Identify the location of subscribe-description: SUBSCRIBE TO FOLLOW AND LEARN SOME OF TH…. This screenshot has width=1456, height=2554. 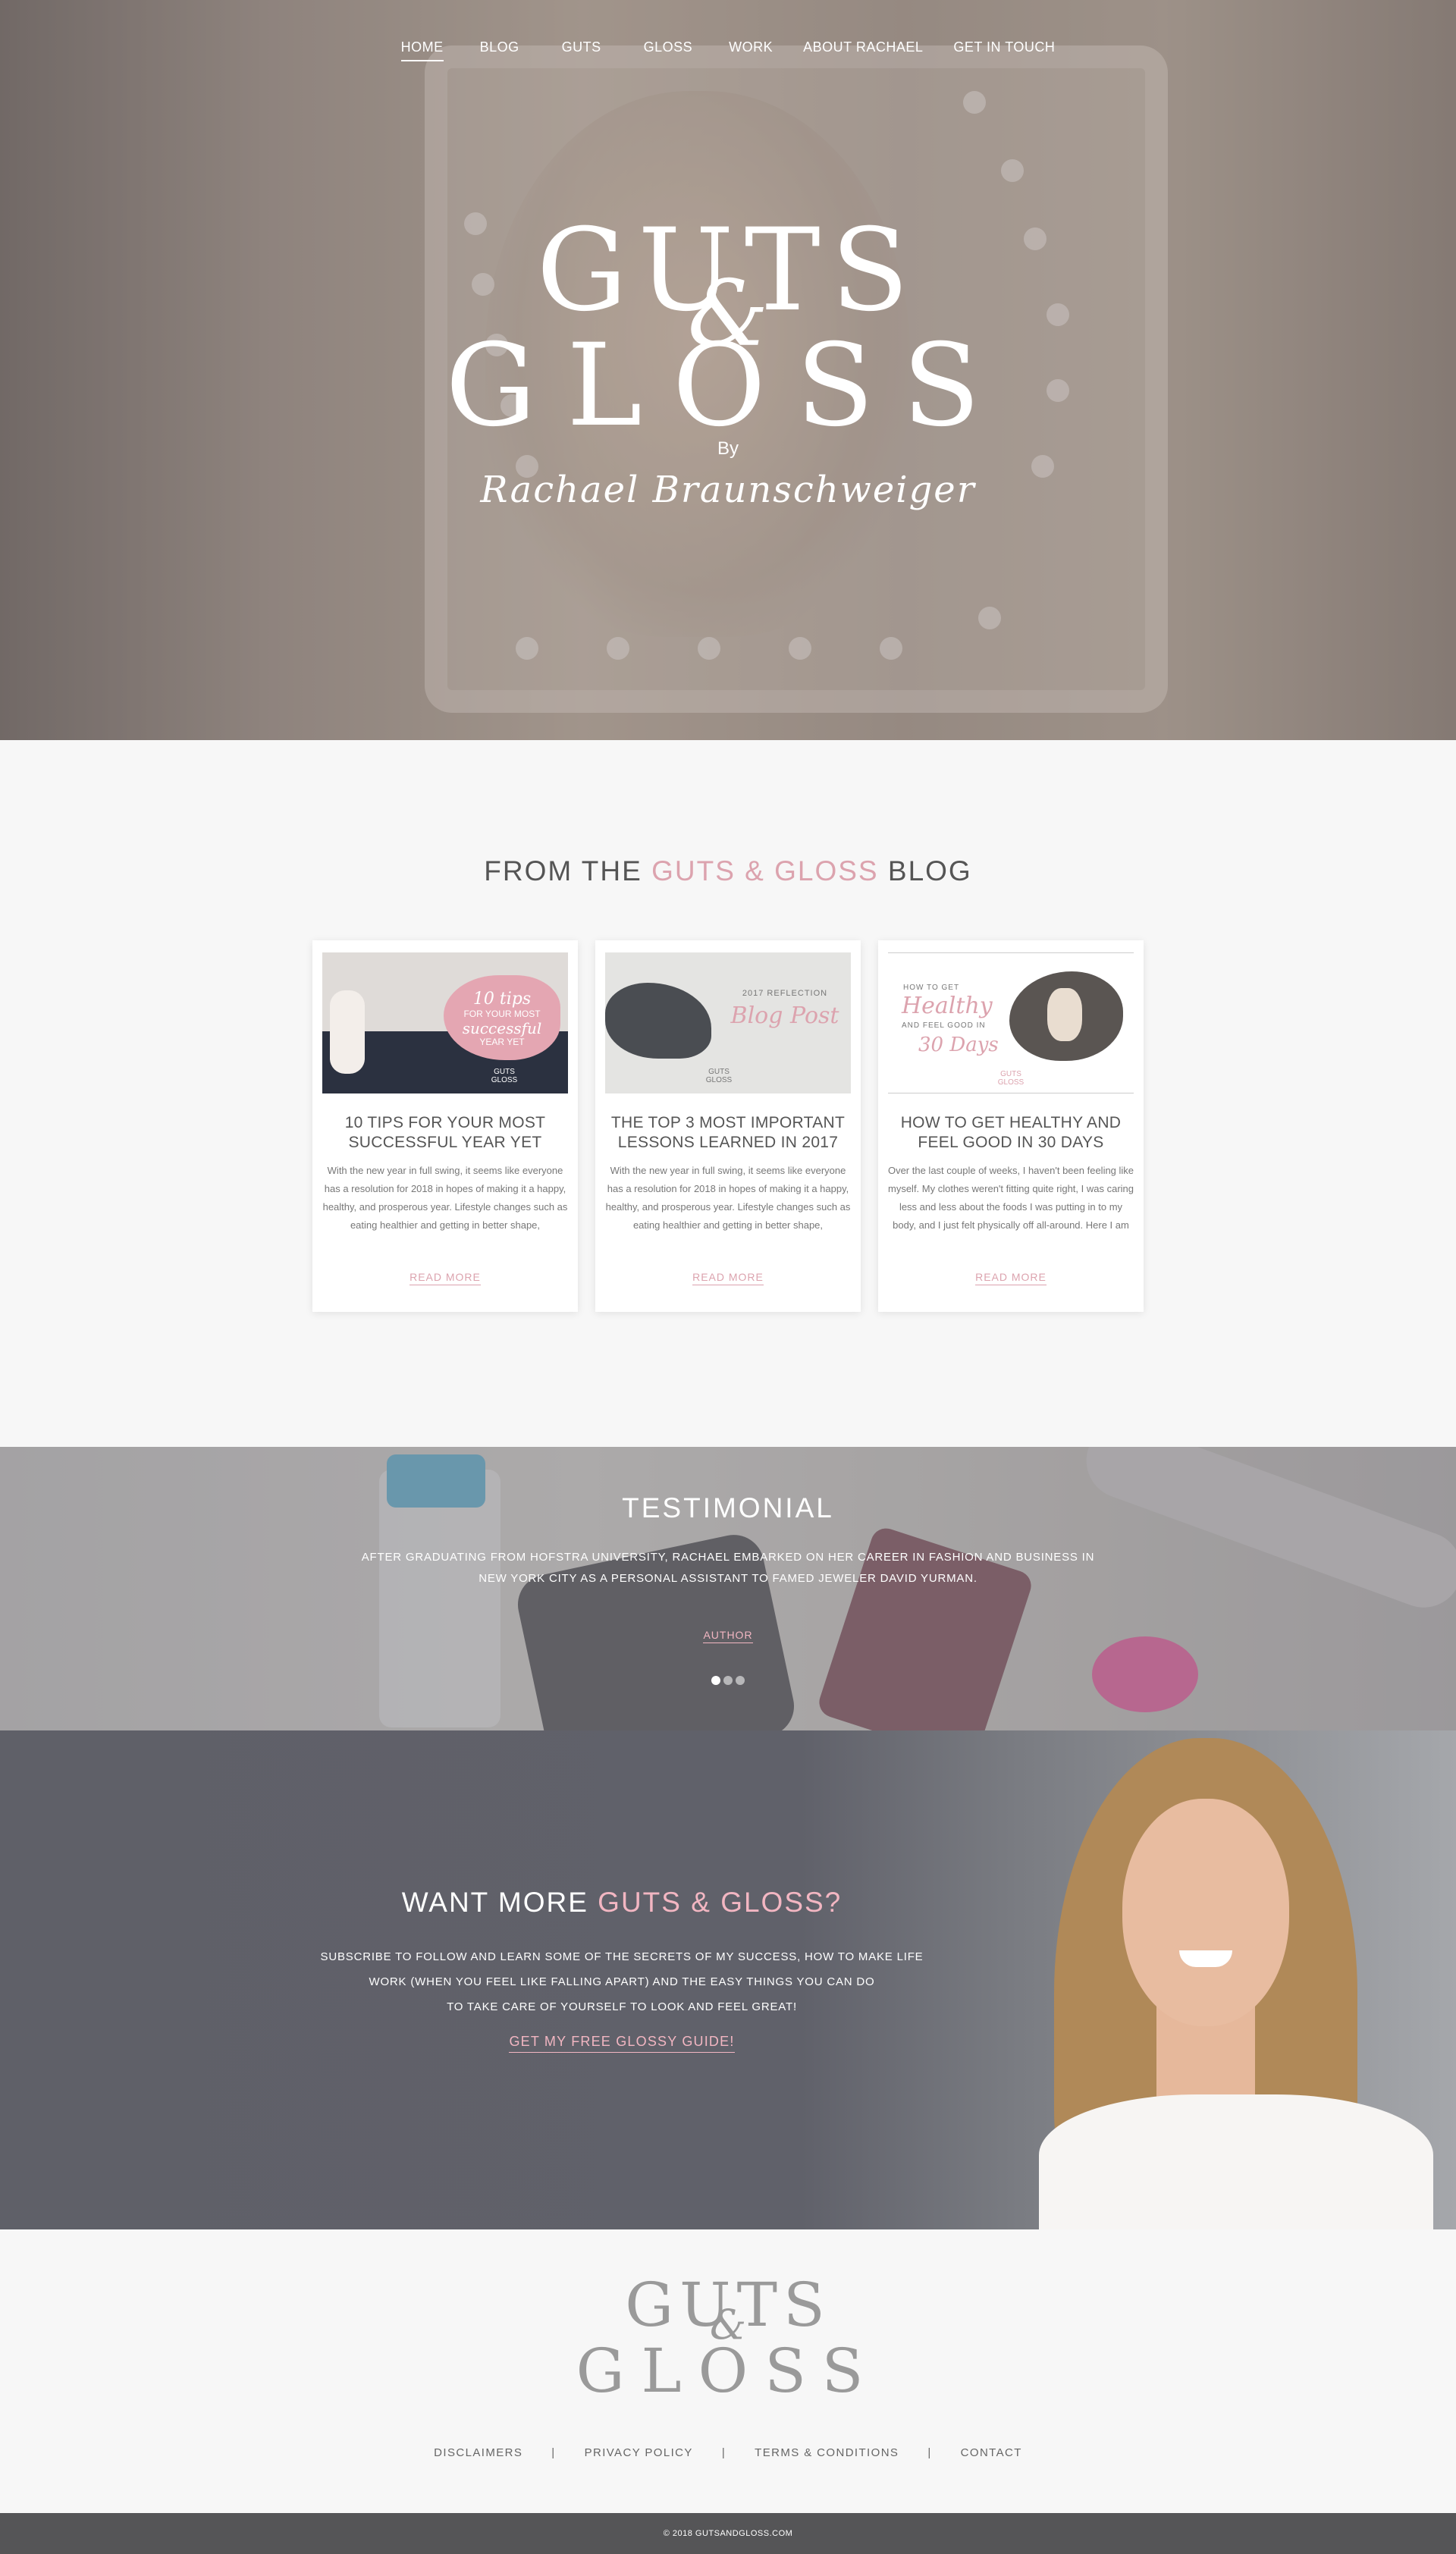
(621, 1982).